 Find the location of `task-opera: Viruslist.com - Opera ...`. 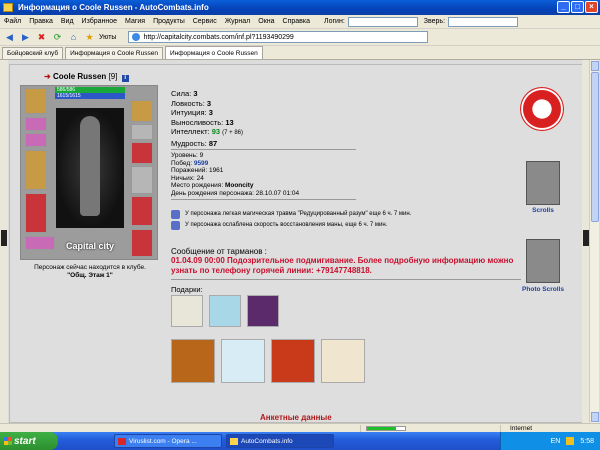

task-opera: Viruslist.com - Opera ... is located at coordinates (168, 441).